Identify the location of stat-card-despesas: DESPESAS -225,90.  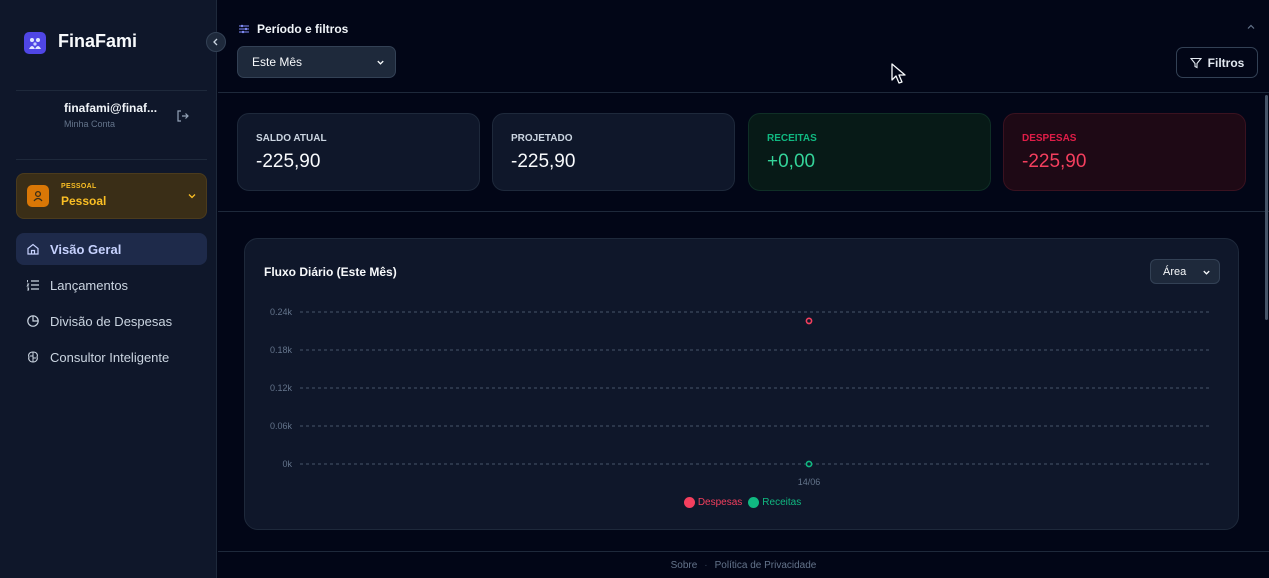
(1124, 152).